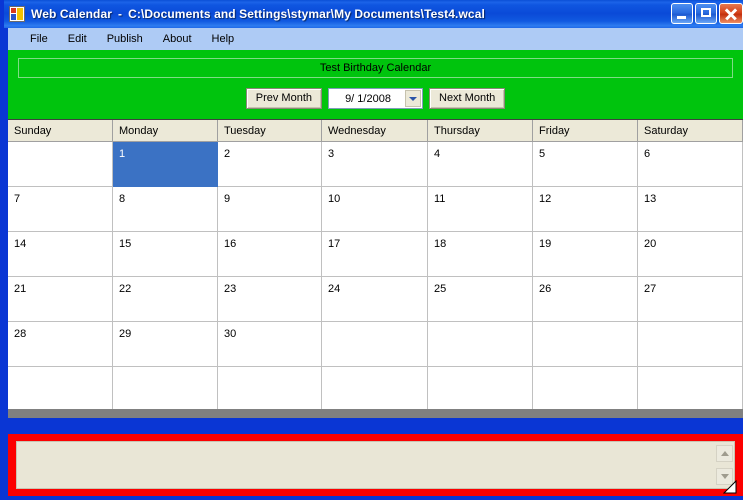 The image size is (743, 500). Describe the element at coordinates (480, 209) in the screenshot. I see `day-cell: 11` at that location.